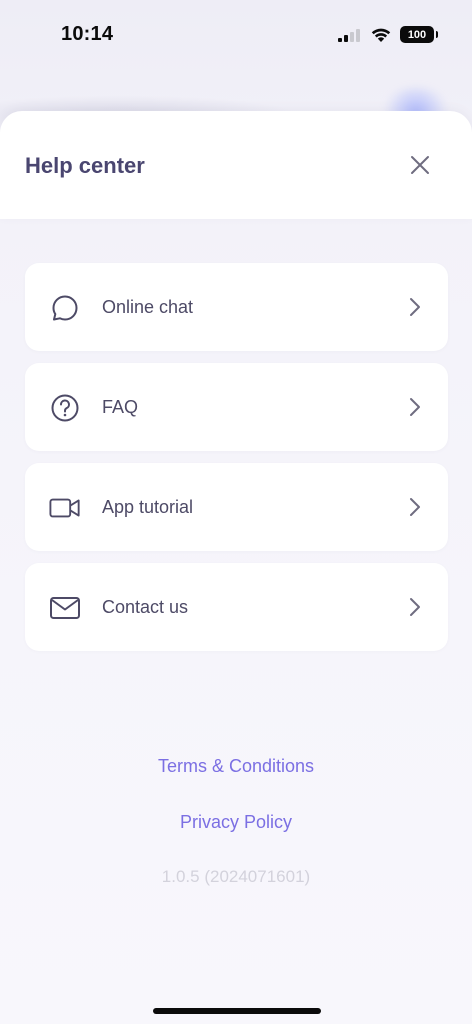 Image resolution: width=472 pixels, height=1024 pixels. What do you see at coordinates (65, 608) in the screenshot?
I see `envelope-icon` at bounding box center [65, 608].